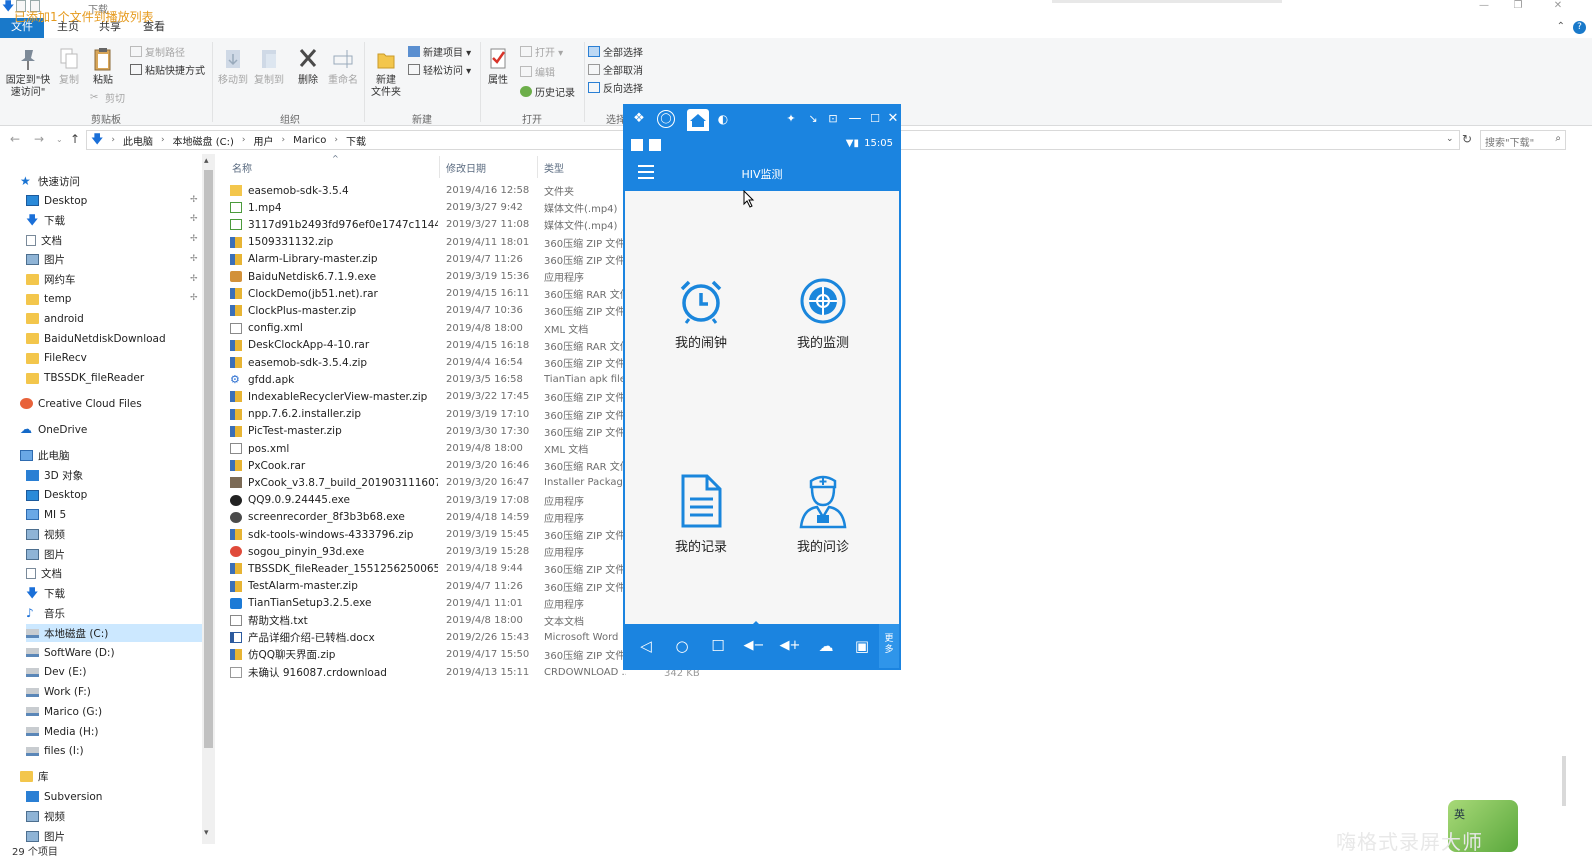 This screenshot has width=1592, height=865. What do you see at coordinates (114, 475) in the screenshot?
I see `sidebar-pc-item-0: 3D 对象` at bounding box center [114, 475].